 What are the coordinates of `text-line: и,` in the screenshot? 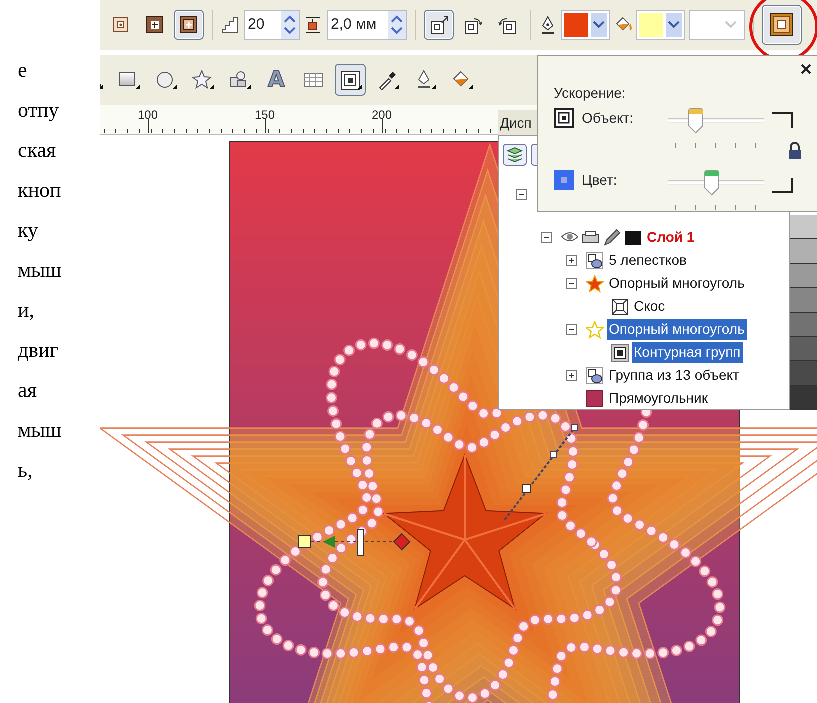 It's located at (27, 310).